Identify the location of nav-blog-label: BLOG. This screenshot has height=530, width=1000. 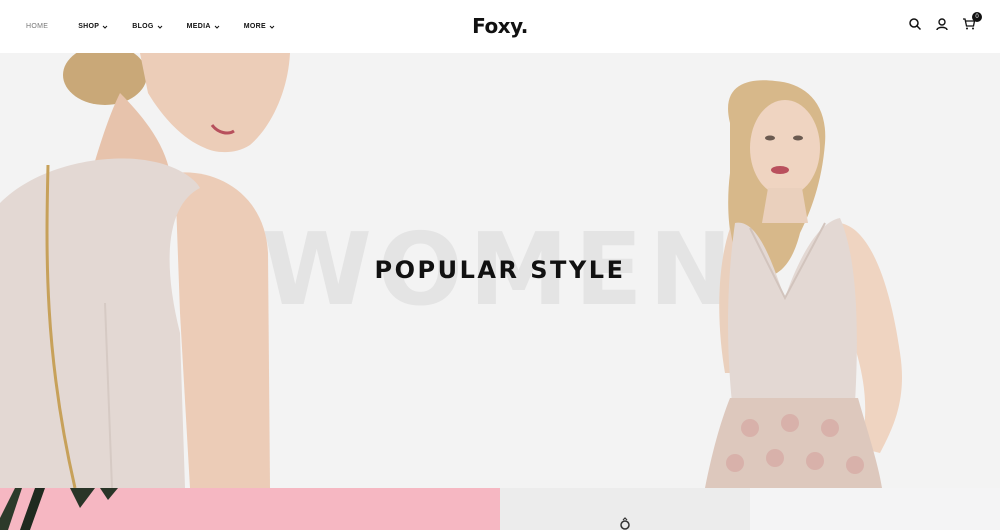
(143, 26).